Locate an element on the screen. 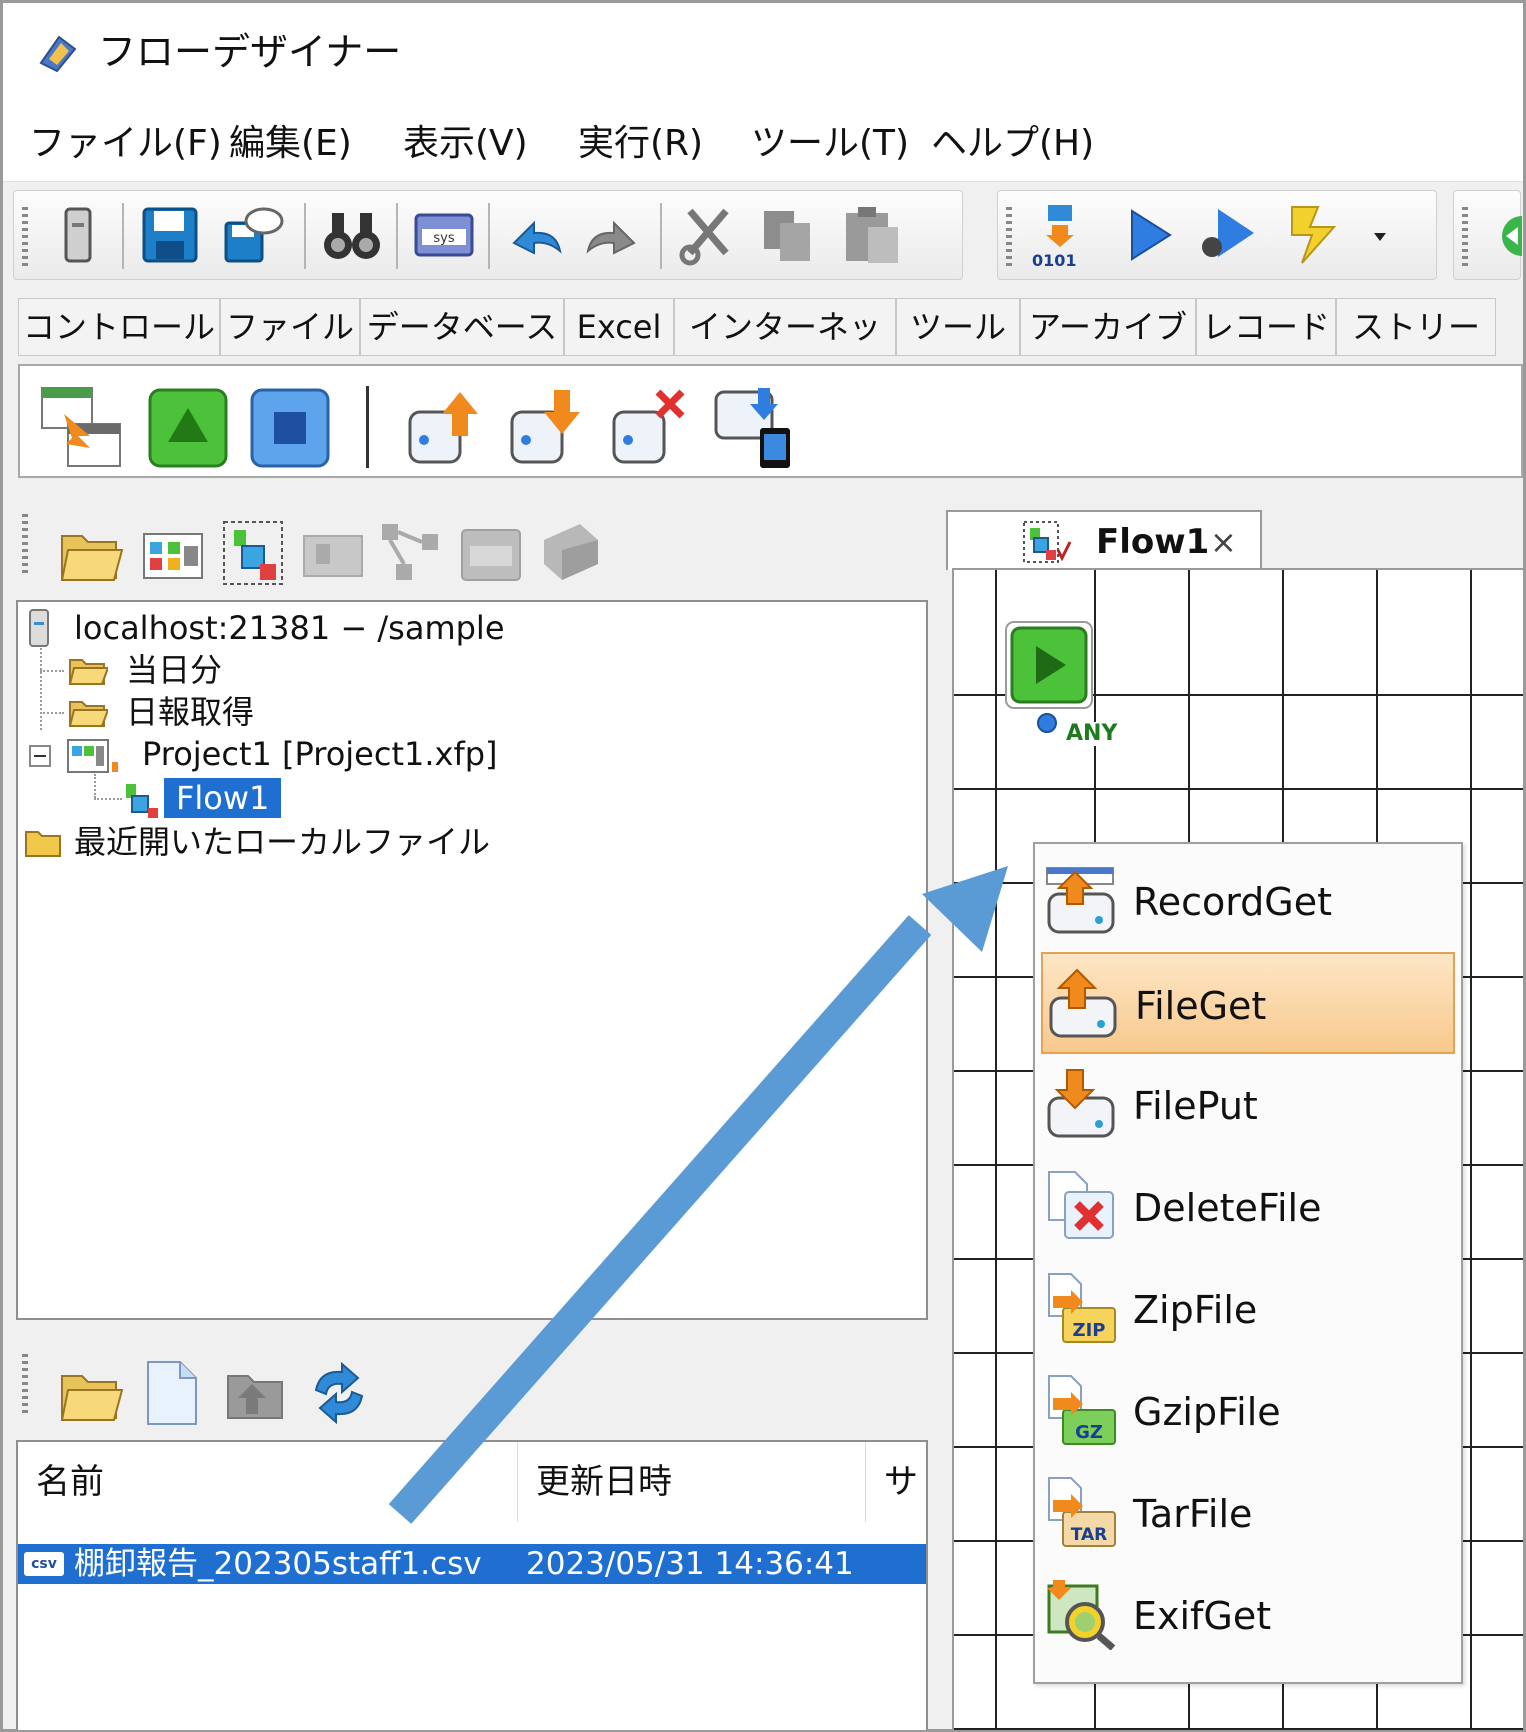 The image size is (1526, 1732). popup-item-zipfile: ZIP ZipFile is located at coordinates (1248, 1309).